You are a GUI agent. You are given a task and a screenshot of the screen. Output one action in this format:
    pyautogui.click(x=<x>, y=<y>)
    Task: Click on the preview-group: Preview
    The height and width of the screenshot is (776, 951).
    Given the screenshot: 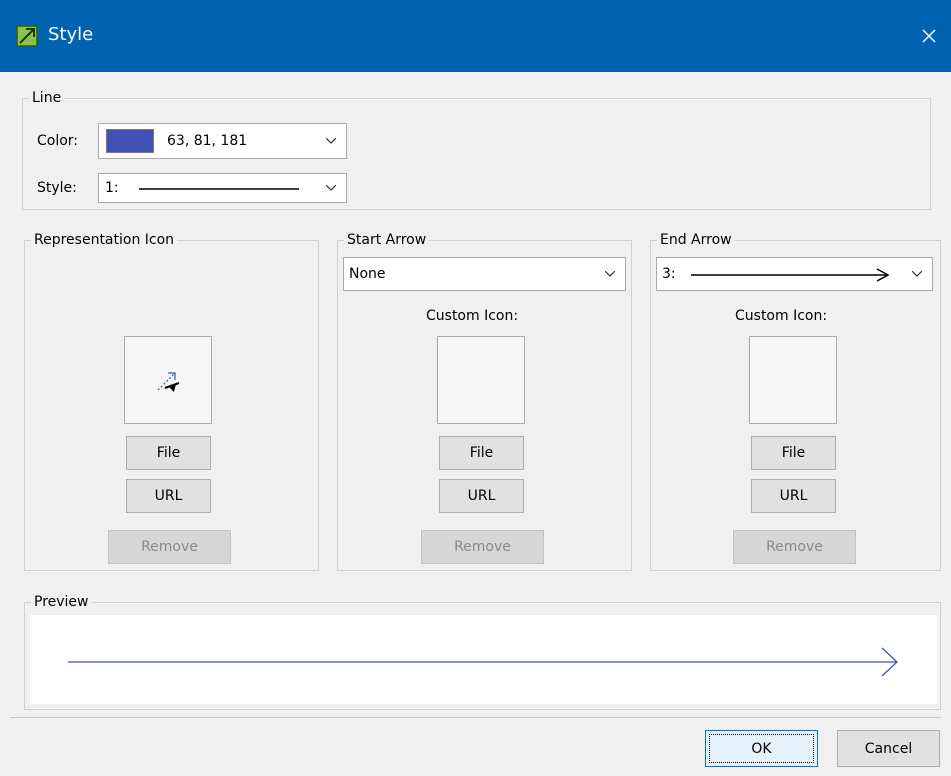 What is the action you would take?
    pyautogui.click(x=482, y=651)
    